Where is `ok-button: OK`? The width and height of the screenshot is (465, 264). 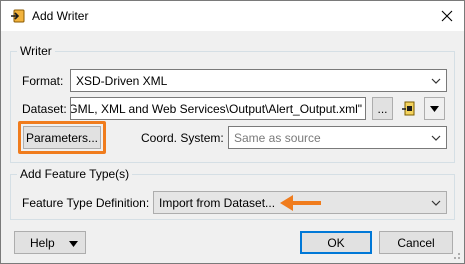 ok-button: OK is located at coordinates (336, 242).